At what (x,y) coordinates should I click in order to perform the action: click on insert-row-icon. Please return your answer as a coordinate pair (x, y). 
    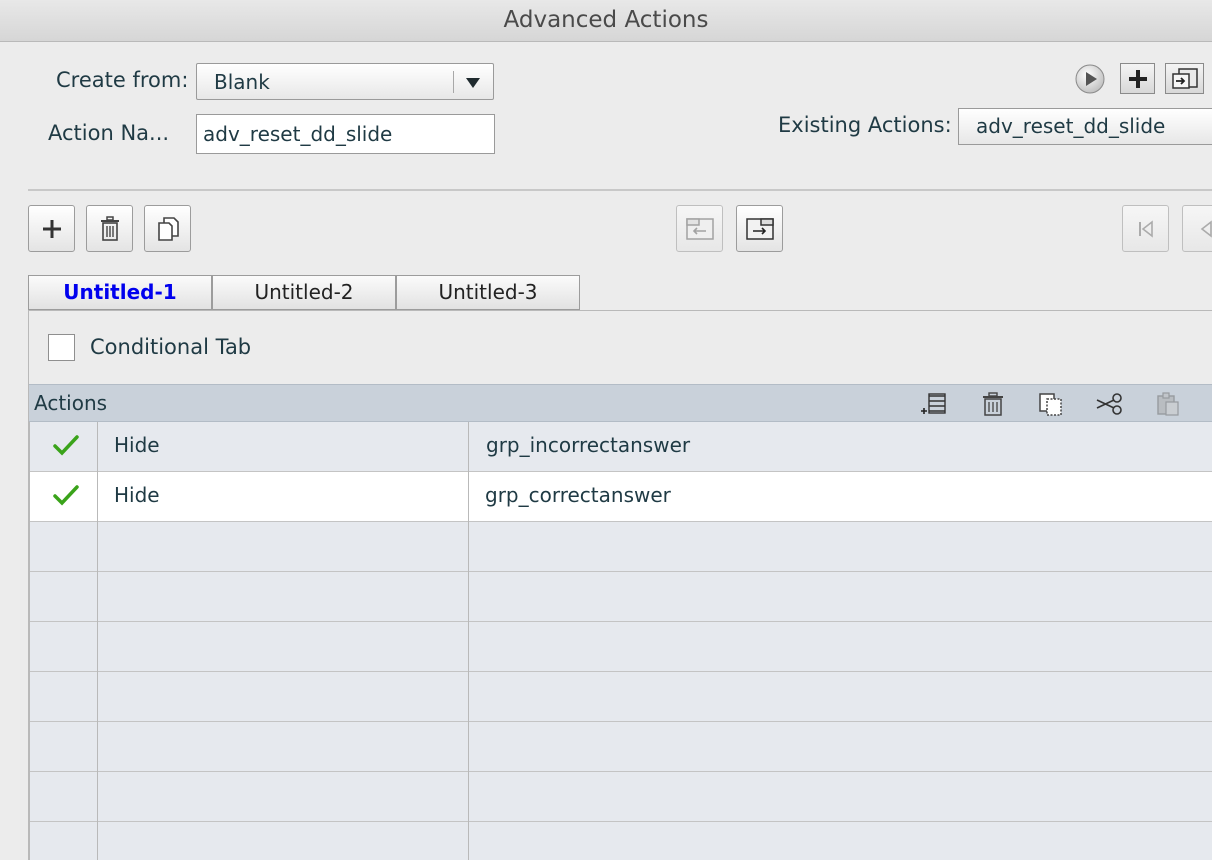
    Looking at the image, I should click on (933, 404).